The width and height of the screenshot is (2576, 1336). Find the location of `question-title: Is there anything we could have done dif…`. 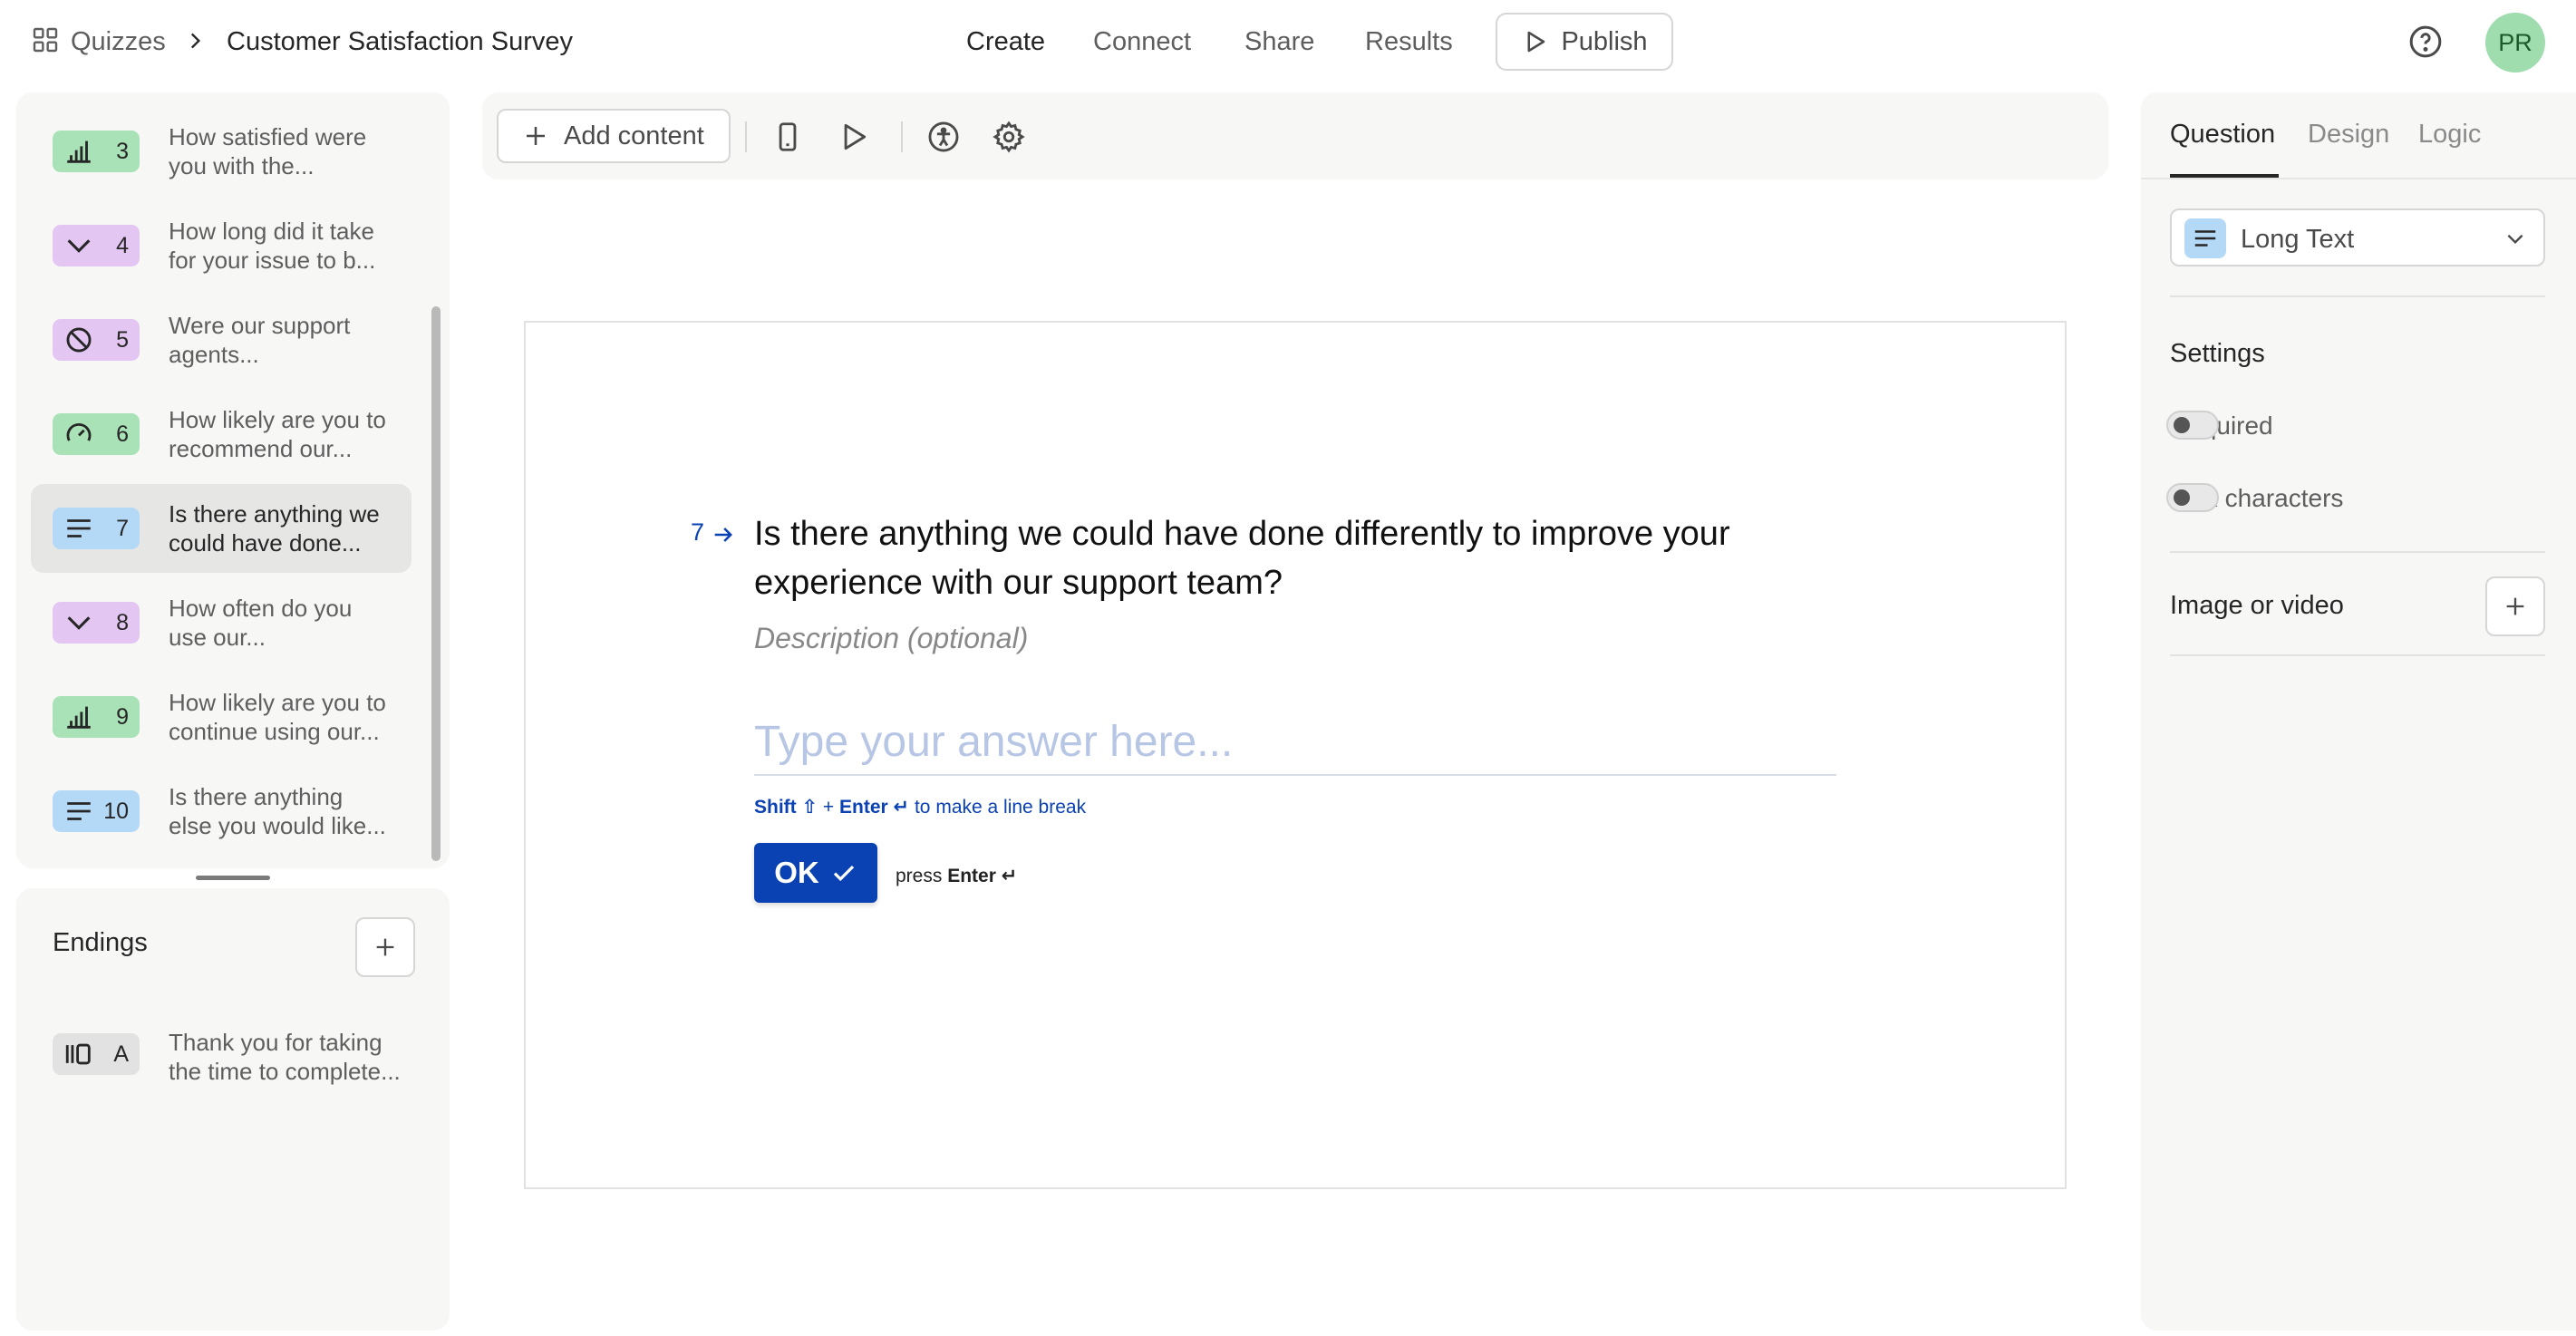

question-title: Is there anything we could have done dif… is located at coordinates (1316, 558).